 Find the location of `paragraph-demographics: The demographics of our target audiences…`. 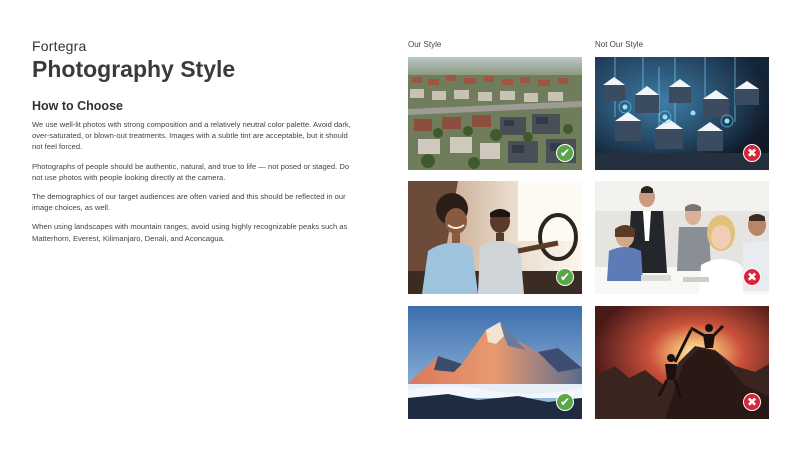

paragraph-demographics: The demographics of our target audiences… is located at coordinates (189, 202).